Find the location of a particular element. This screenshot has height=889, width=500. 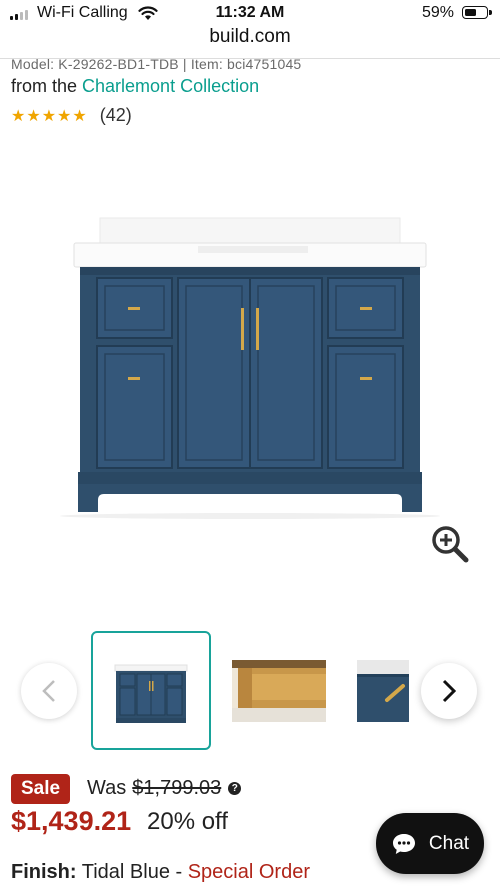

zoom-in-icon is located at coordinates (450, 544).